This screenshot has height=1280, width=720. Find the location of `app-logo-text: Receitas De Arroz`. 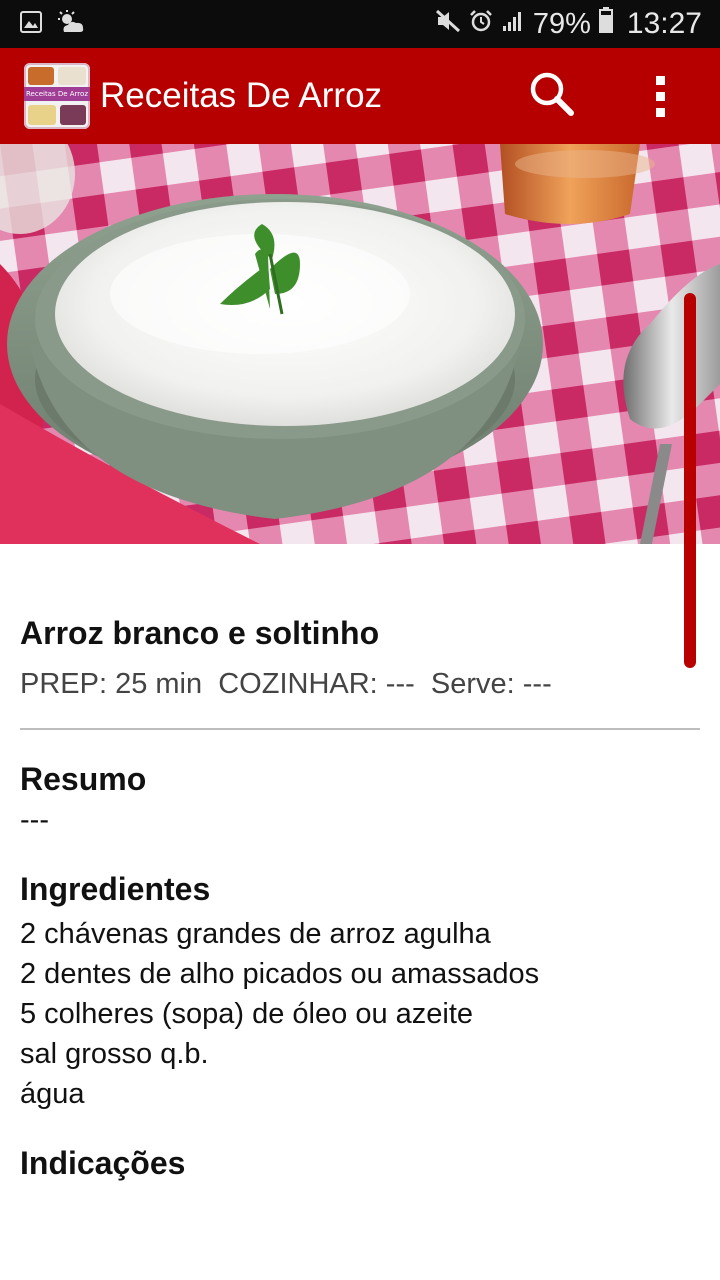

app-logo-text: Receitas De Arroz is located at coordinates (56, 94).